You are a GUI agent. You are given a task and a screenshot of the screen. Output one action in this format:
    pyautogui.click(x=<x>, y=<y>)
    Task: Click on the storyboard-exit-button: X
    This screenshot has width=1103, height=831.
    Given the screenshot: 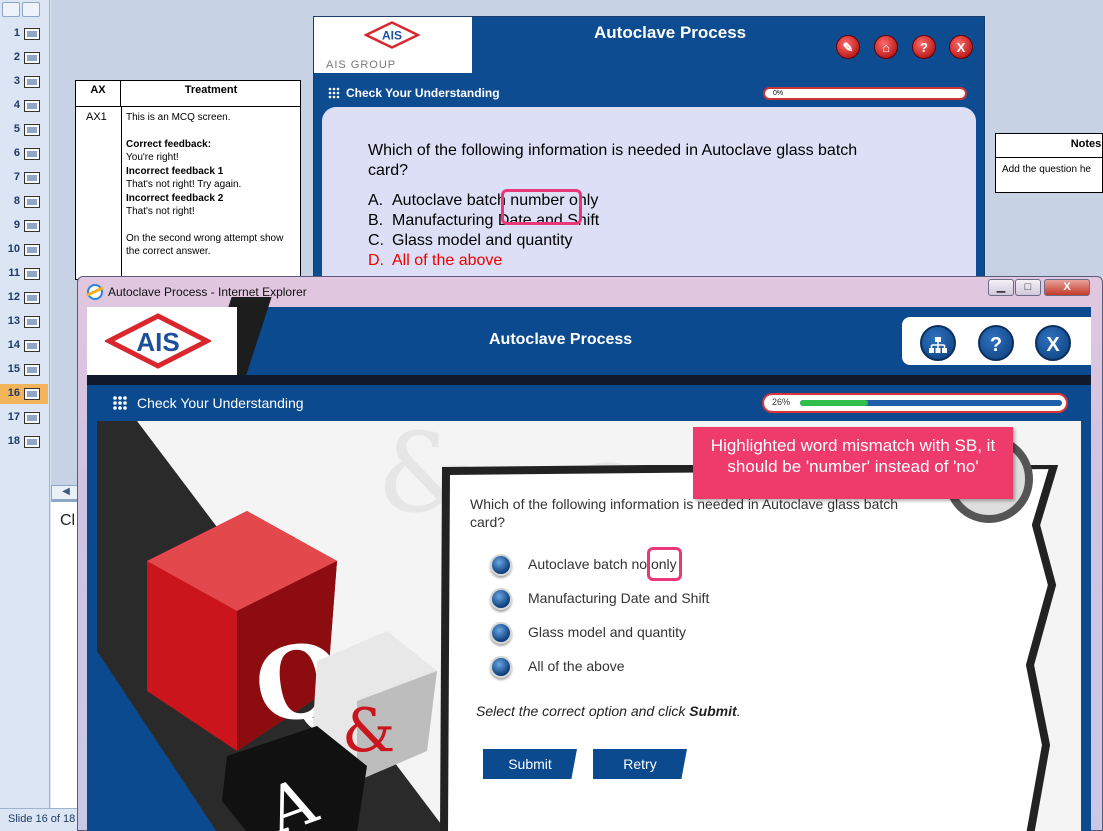 What is the action you would take?
    pyautogui.click(x=961, y=47)
    